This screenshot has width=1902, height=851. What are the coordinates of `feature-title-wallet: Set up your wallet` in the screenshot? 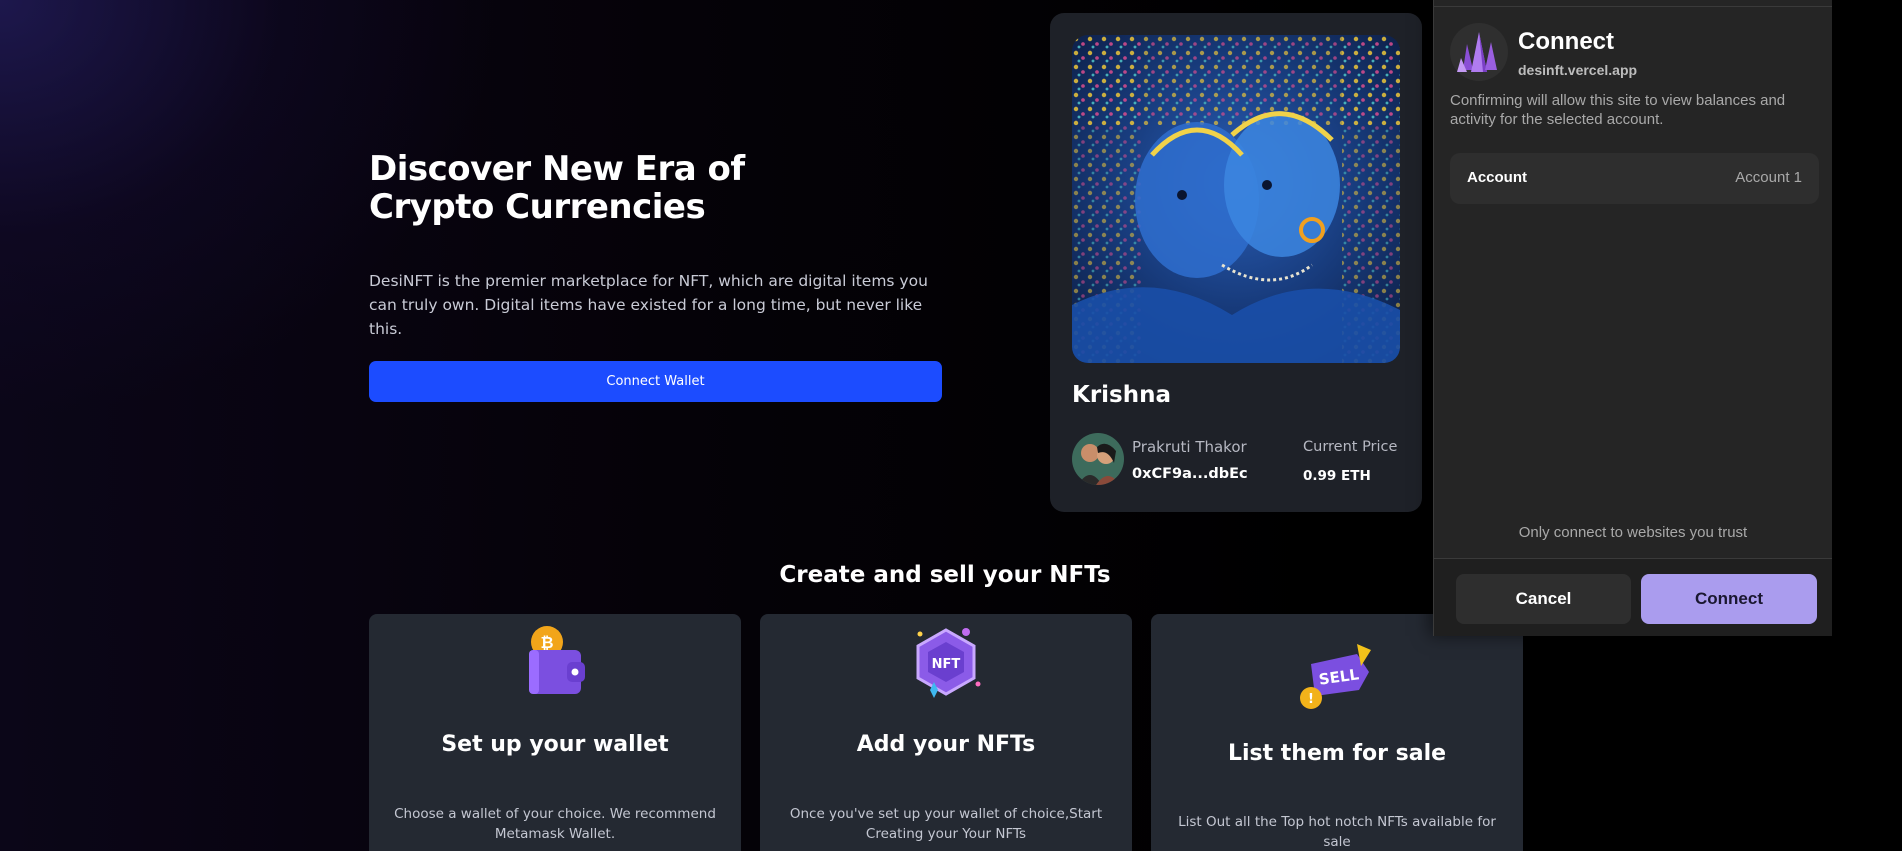 It's located at (555, 744).